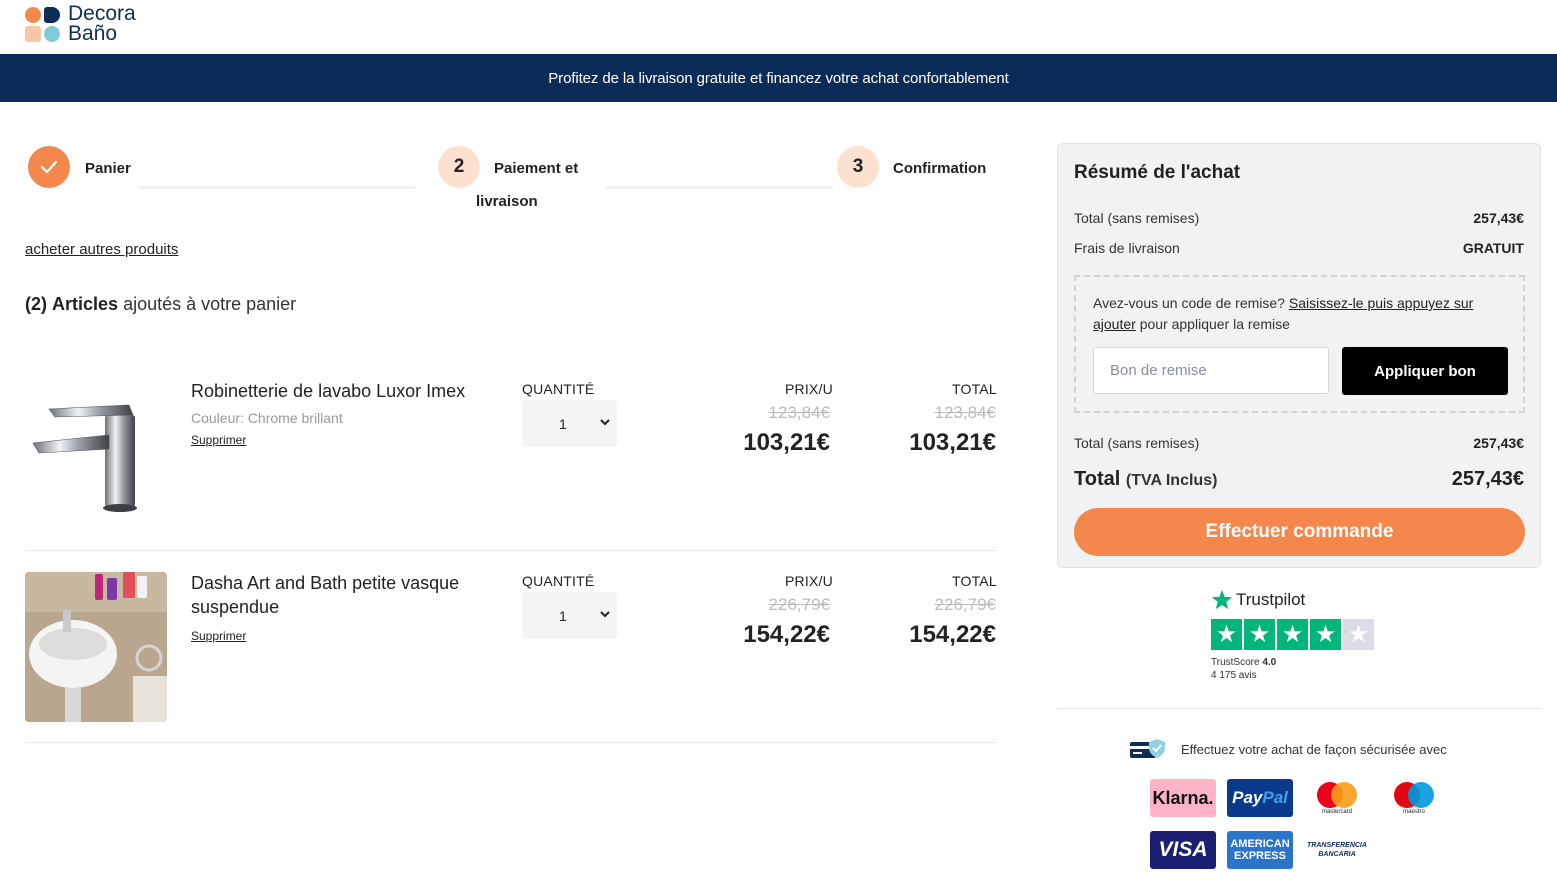 The height and width of the screenshot is (884, 1557). What do you see at coordinates (1425, 371) in the screenshot?
I see `apply-promo-button: Appliquer bon` at bounding box center [1425, 371].